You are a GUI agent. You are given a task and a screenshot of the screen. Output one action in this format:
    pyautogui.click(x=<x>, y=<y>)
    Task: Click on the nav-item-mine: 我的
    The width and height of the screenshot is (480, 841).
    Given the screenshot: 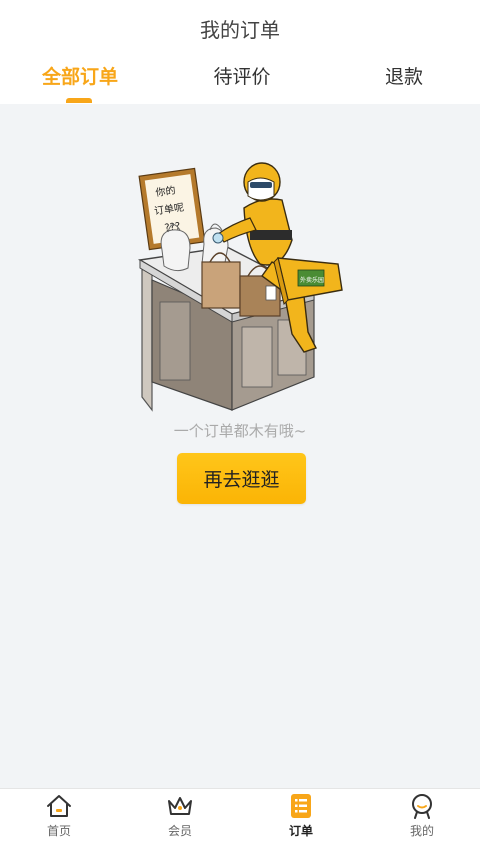 What is the action you would take?
    pyautogui.click(x=422, y=815)
    